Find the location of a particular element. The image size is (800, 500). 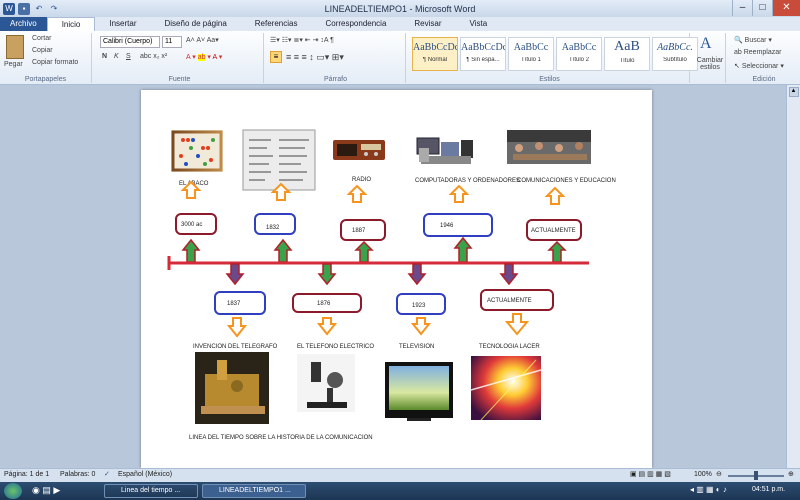

bottom-orange-arrows is located at coordinates (378, 325).